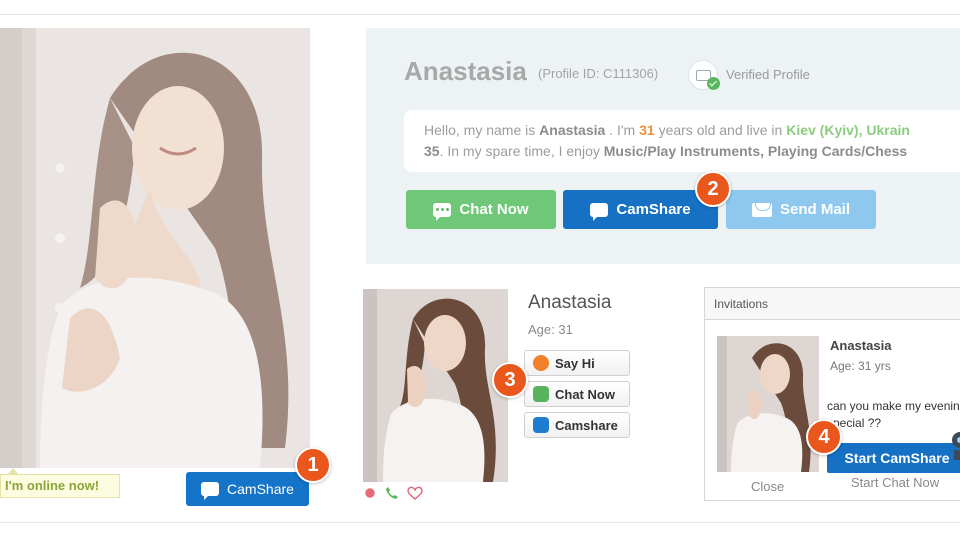  I want to click on small-profile-age: Age: 31, so click(550, 329).